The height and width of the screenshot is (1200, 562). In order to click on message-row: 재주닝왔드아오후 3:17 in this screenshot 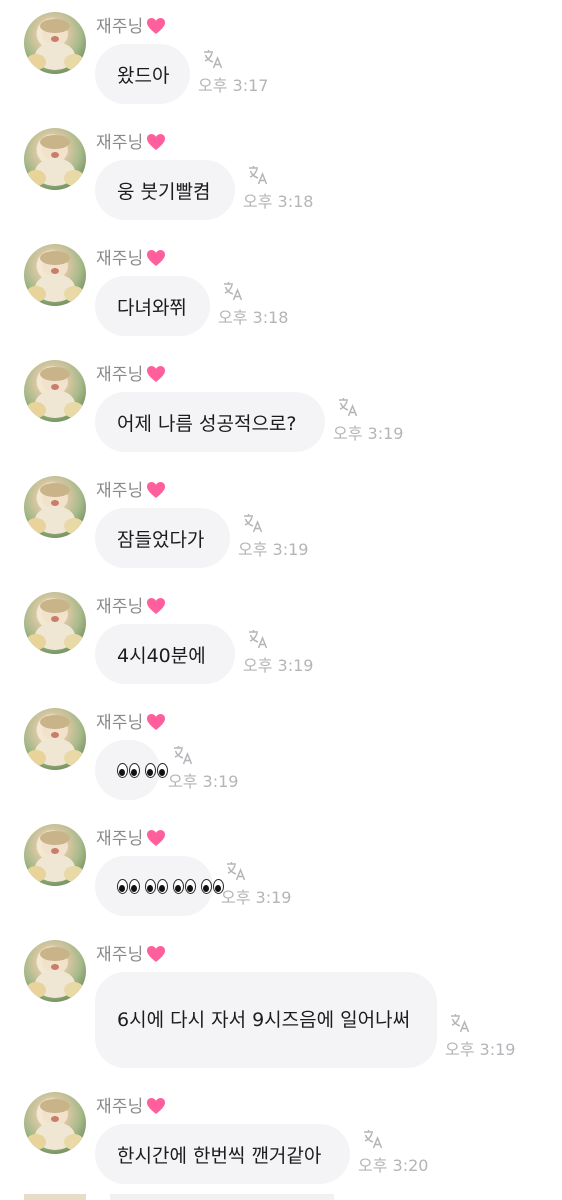, I will do `click(281, 58)`.